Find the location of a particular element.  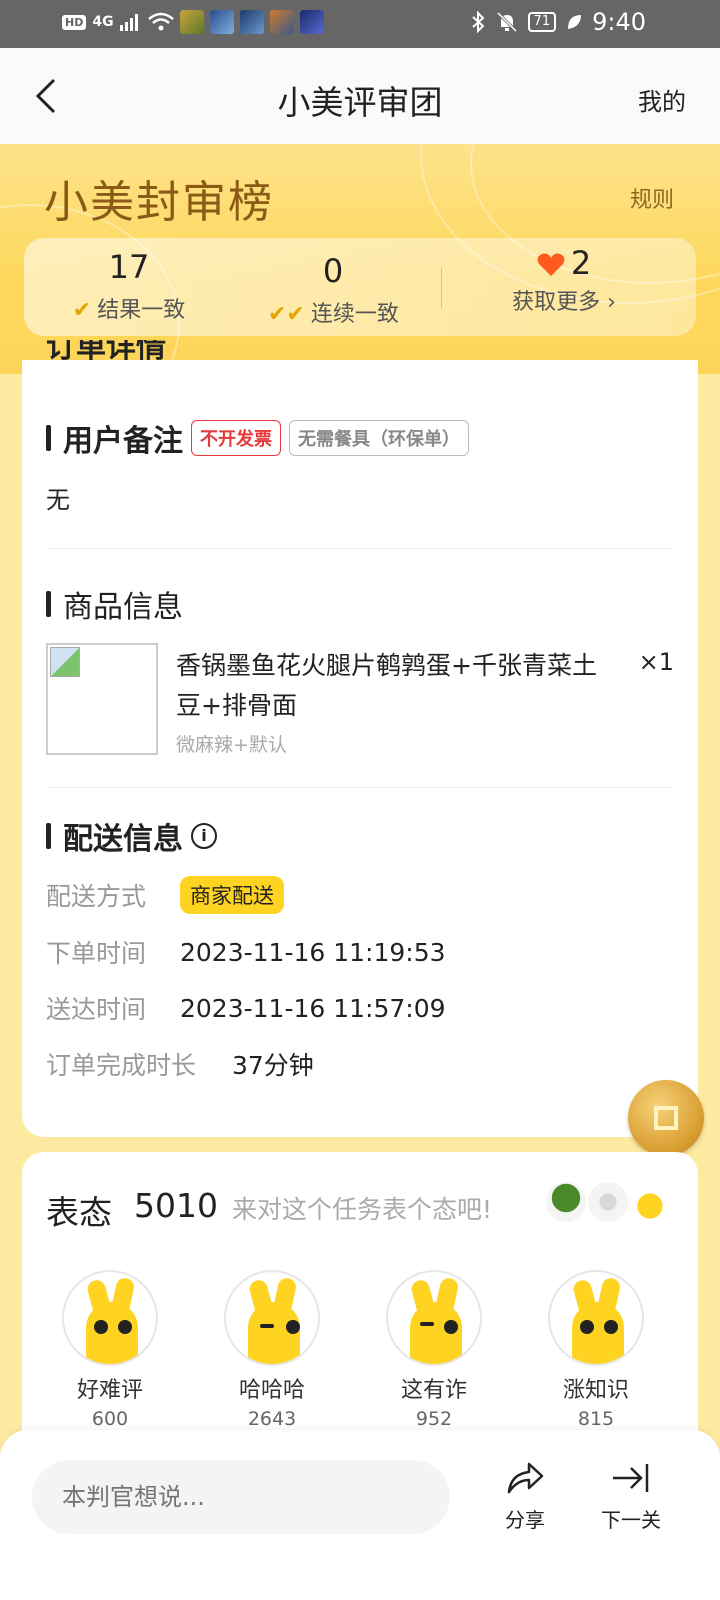

delivery-method-row: 配送方式 商家配送 is located at coordinates (165, 895).